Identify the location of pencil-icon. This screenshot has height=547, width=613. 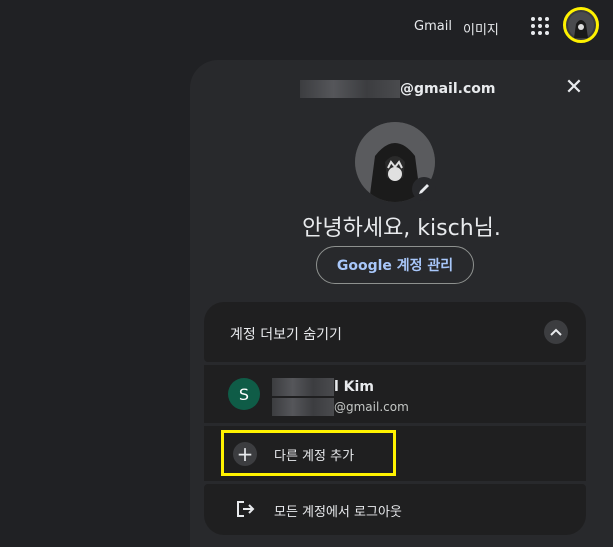
(424, 189).